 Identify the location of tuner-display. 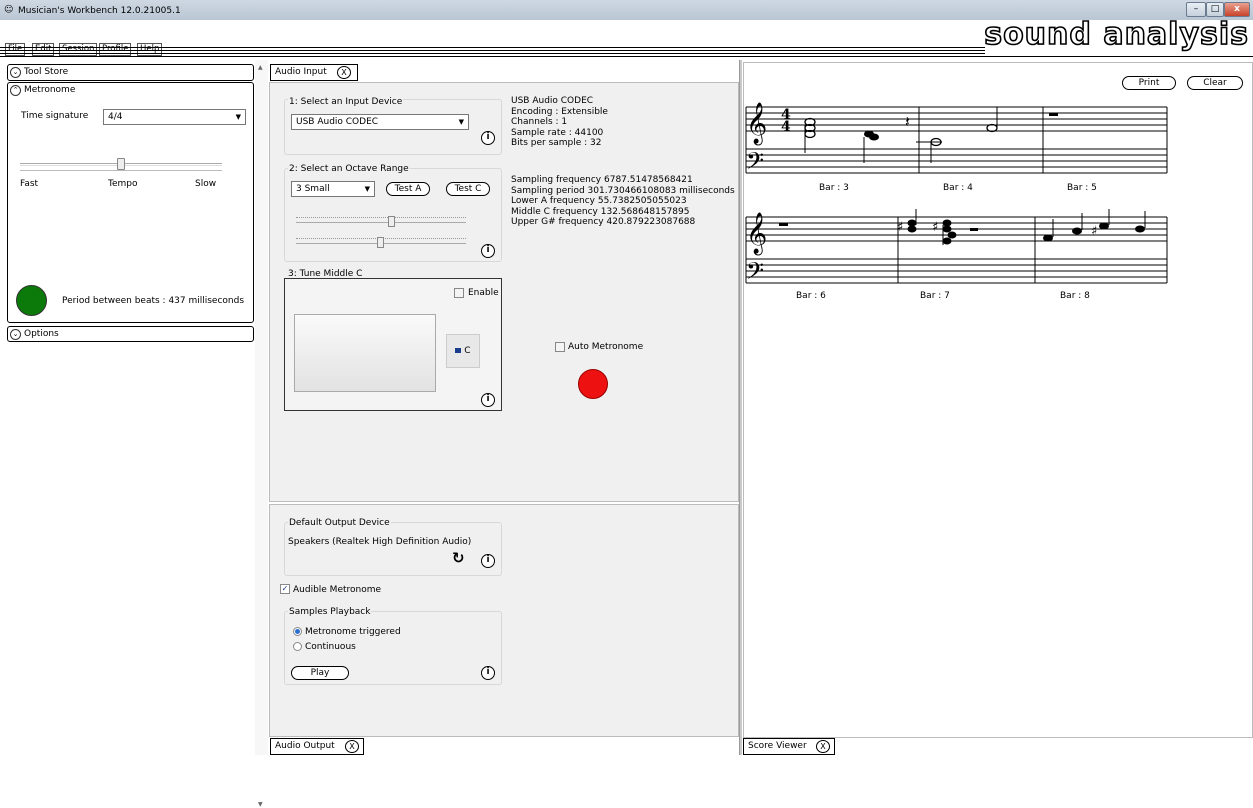
(365, 353).